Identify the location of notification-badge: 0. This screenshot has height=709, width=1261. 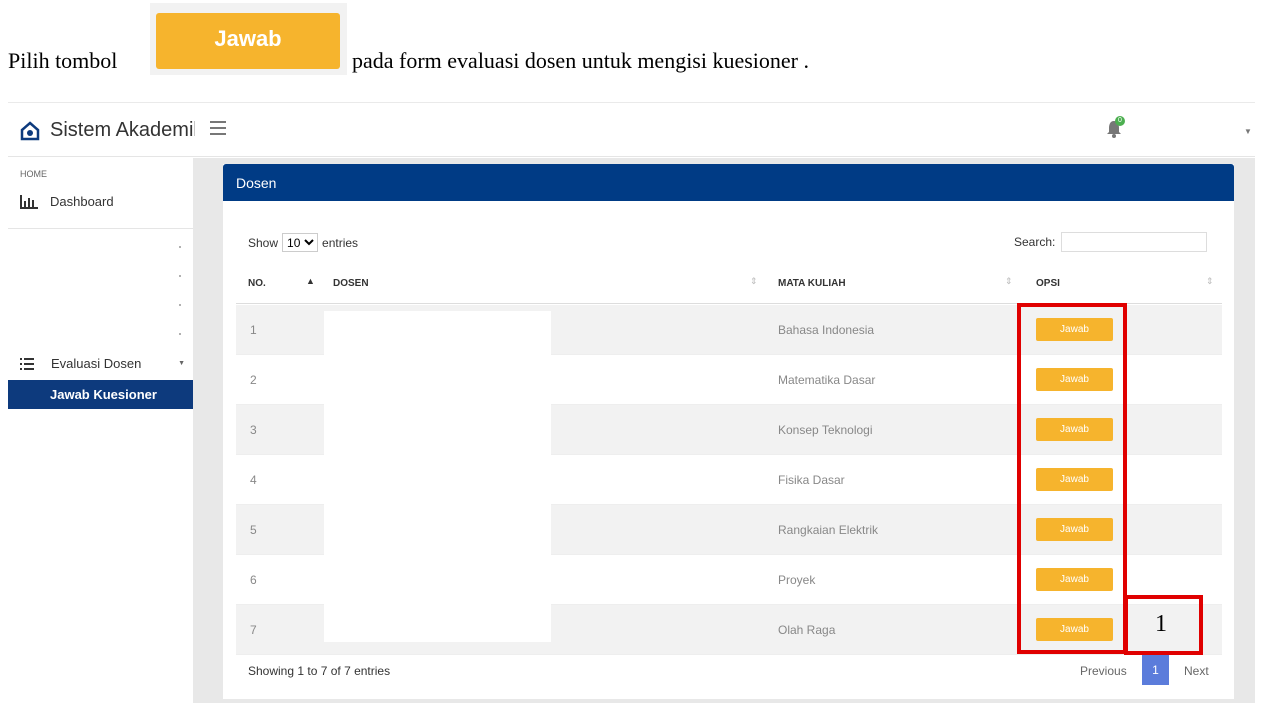
(1120, 121).